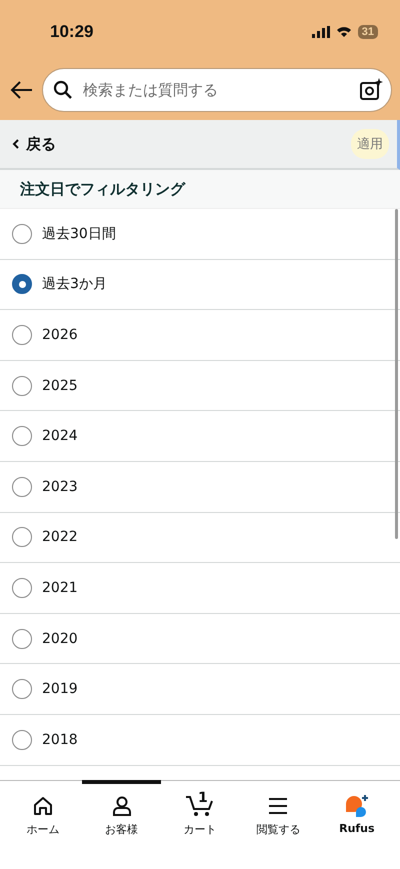 The height and width of the screenshot is (869, 400). What do you see at coordinates (200, 740) in the screenshot?
I see `radio-option: 2018` at bounding box center [200, 740].